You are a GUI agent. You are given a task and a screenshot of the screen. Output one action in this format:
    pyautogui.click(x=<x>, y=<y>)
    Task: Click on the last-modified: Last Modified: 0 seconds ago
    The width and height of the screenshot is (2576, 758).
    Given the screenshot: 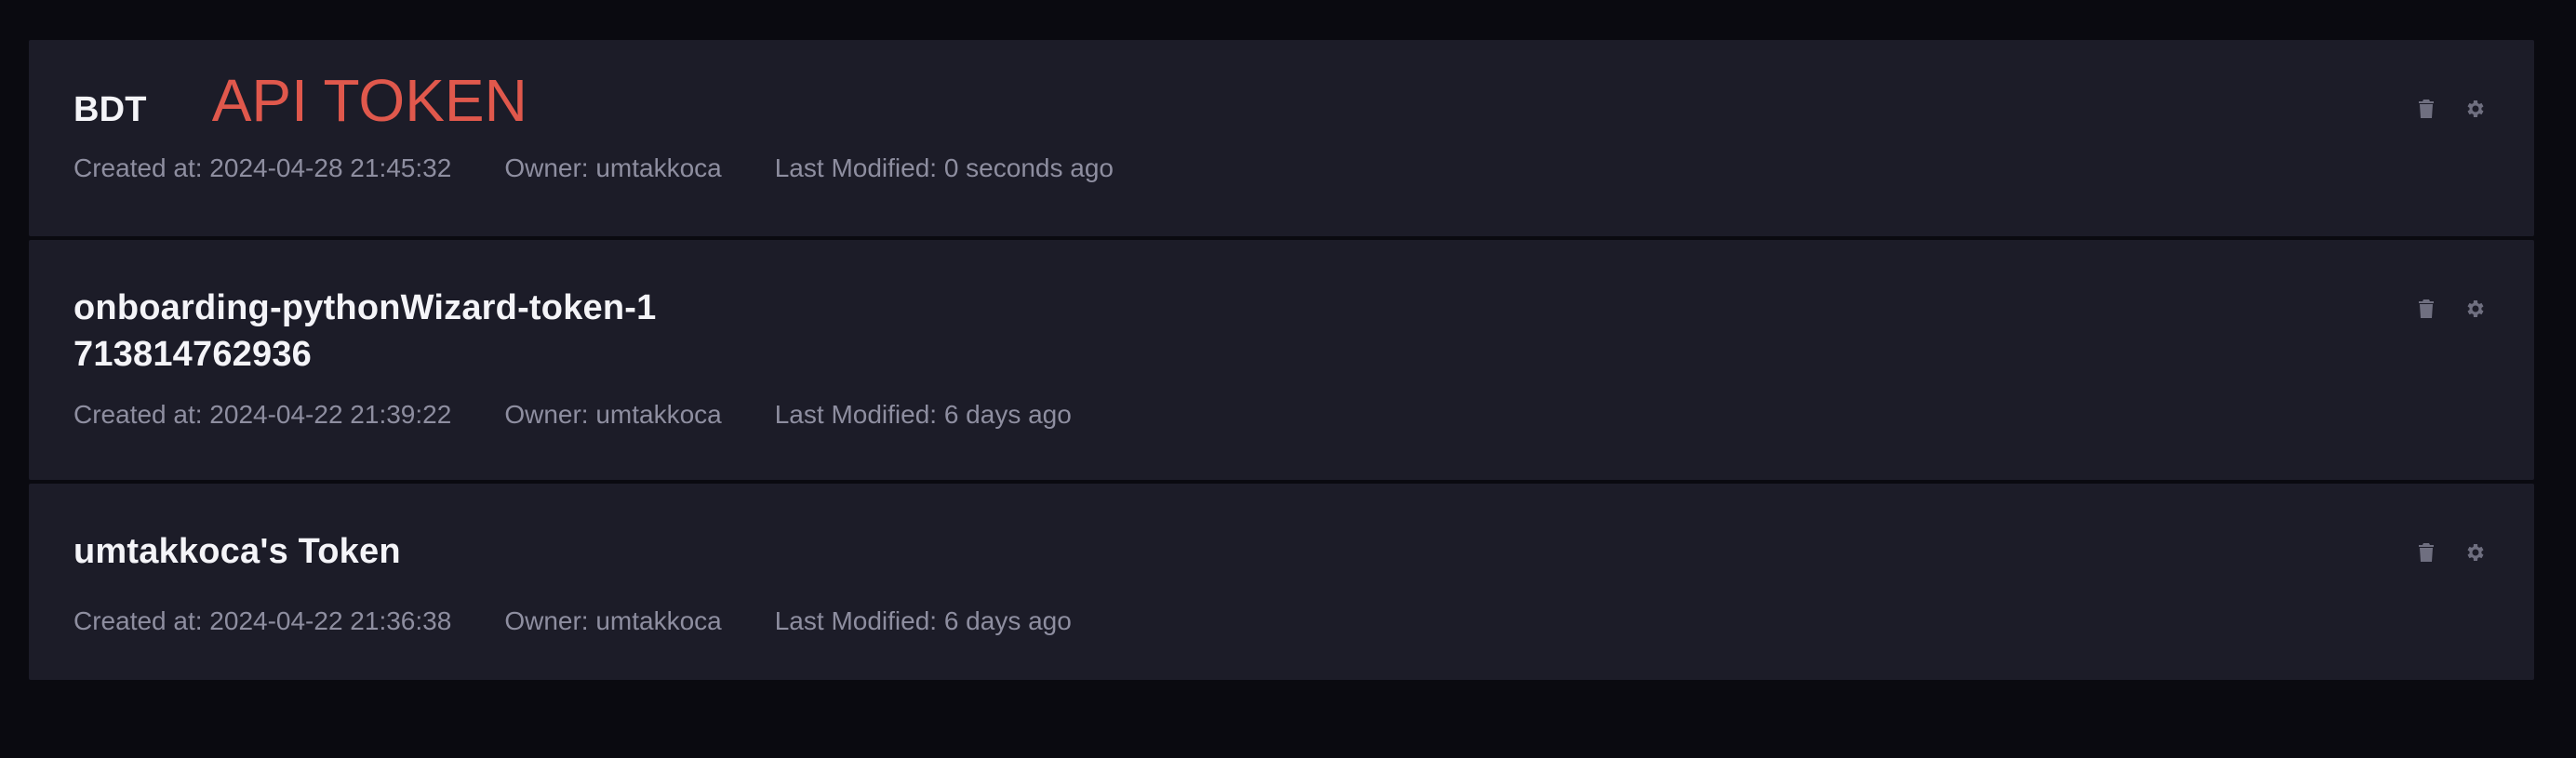 What is the action you would take?
    pyautogui.click(x=944, y=167)
    